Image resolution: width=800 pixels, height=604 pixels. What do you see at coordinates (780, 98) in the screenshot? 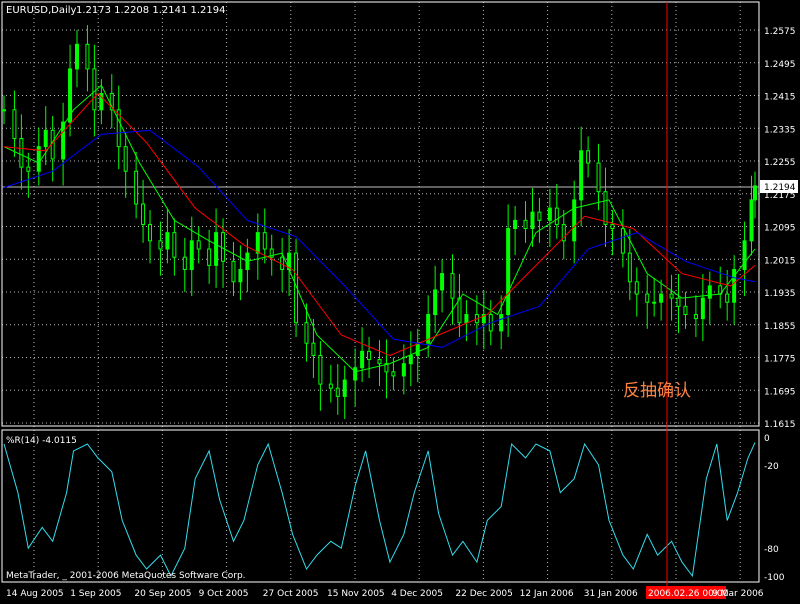
I see `price-tick-label: 1.2415` at bounding box center [780, 98].